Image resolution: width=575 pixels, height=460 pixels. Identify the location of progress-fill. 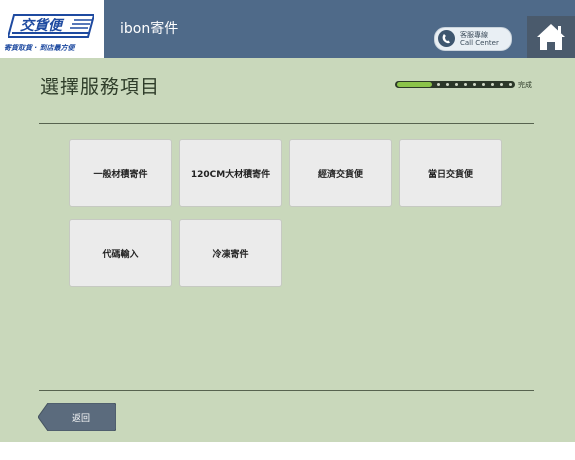
(414, 84).